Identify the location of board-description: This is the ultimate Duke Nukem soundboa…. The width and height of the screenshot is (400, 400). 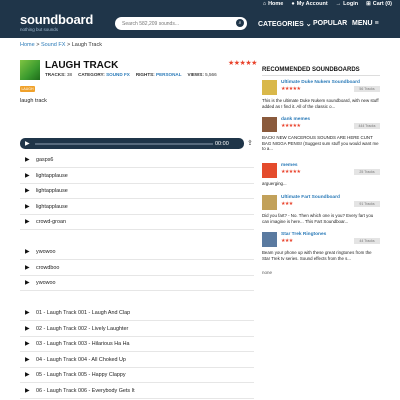
(320, 103).